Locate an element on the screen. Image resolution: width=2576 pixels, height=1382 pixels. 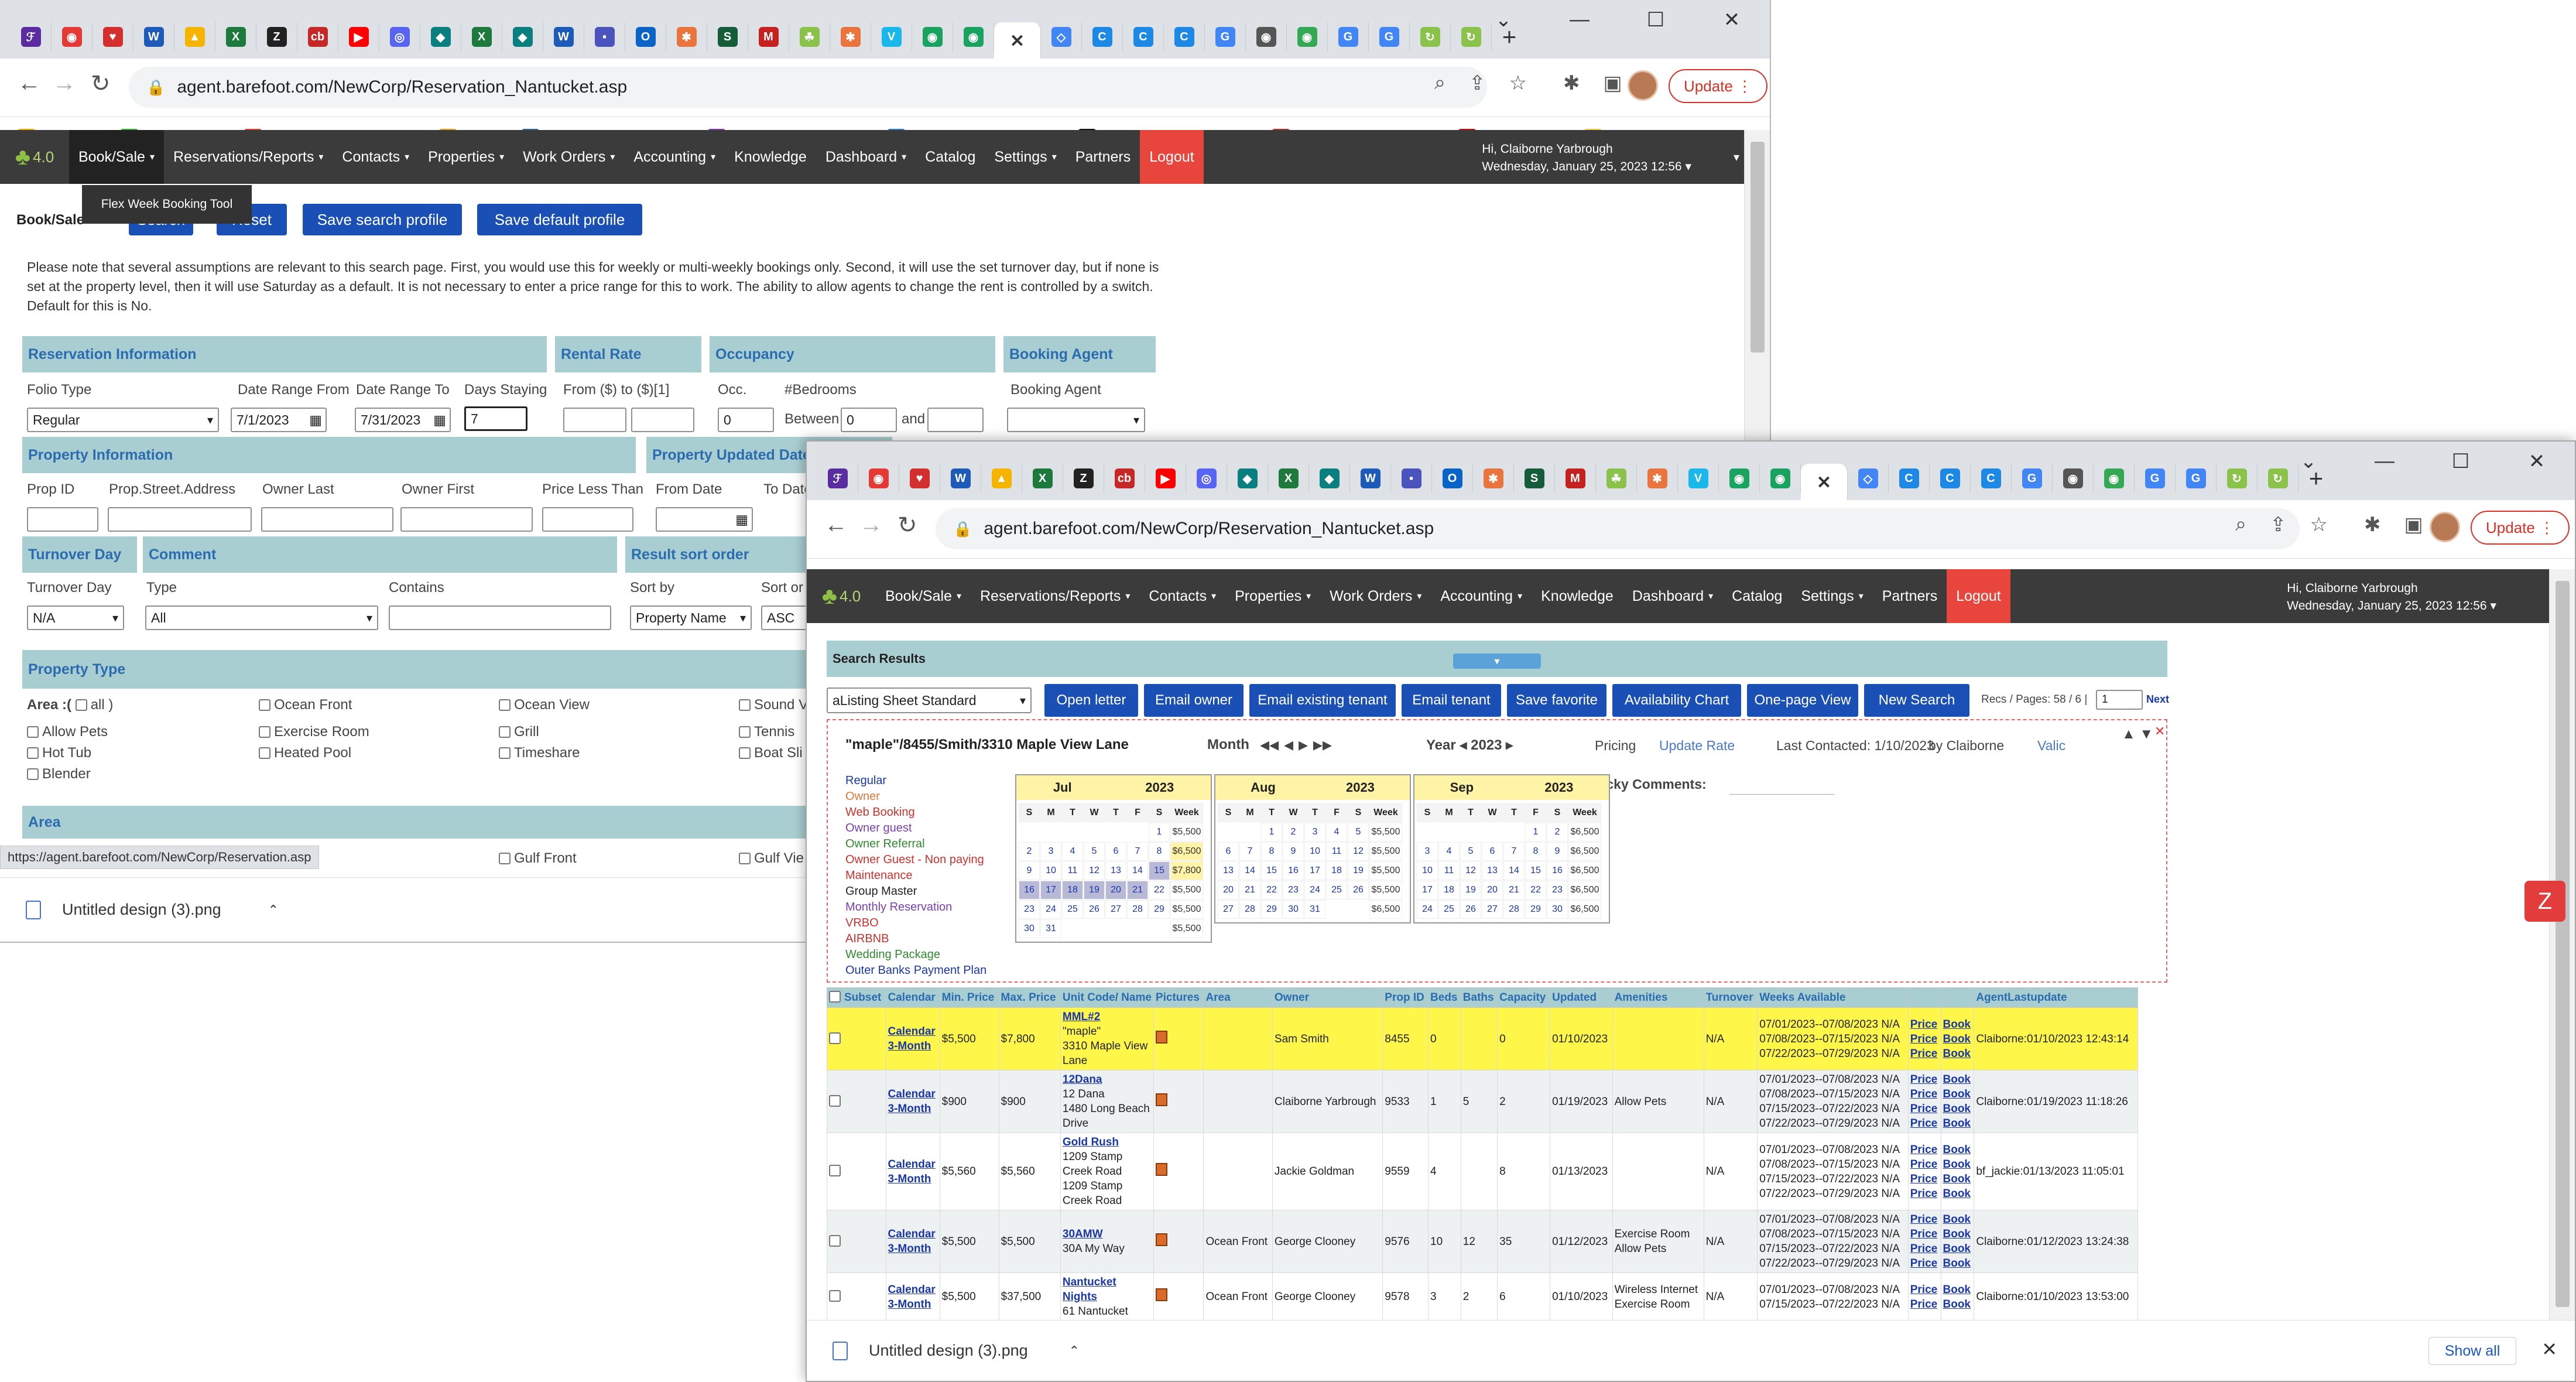
result-btn-email-owner: Email owner is located at coordinates (1194, 700).